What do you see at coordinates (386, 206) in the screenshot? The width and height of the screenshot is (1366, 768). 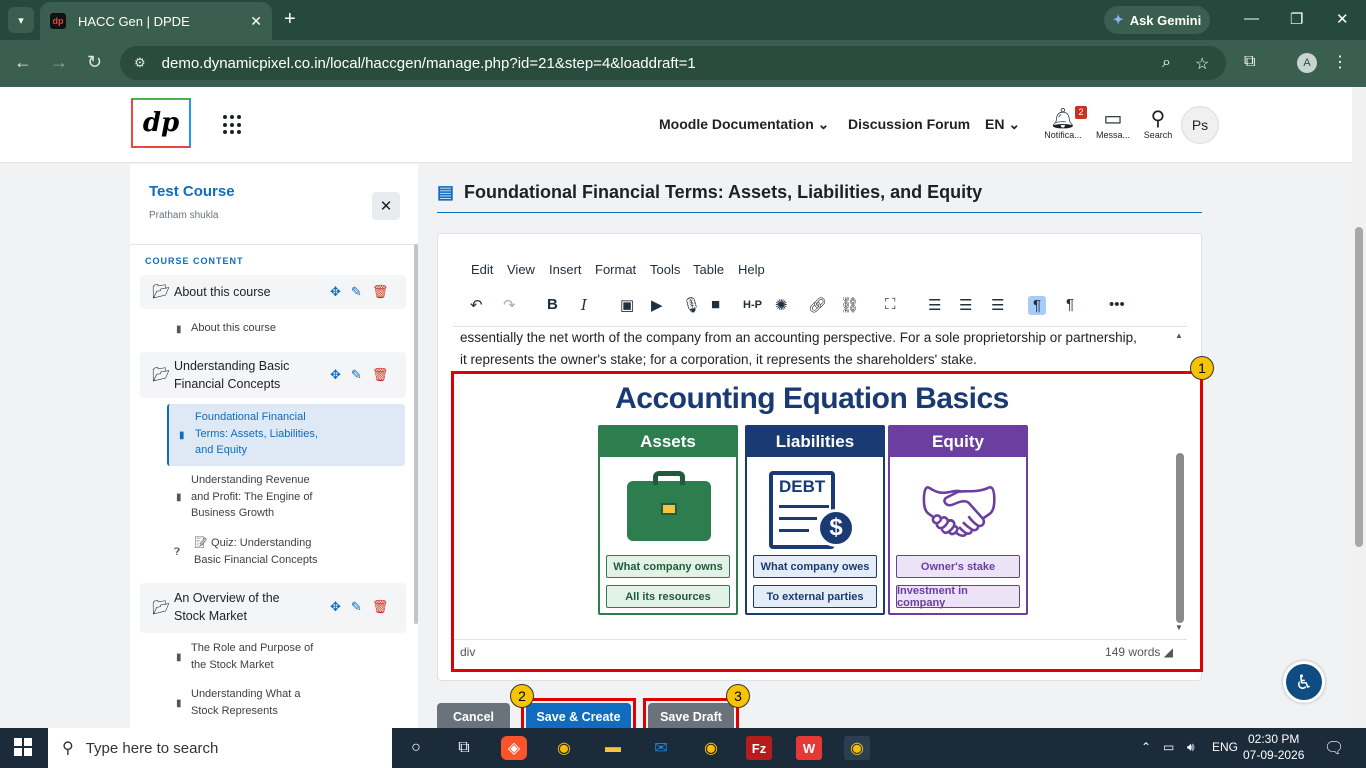 I see `drawer-close-button: ✕` at bounding box center [386, 206].